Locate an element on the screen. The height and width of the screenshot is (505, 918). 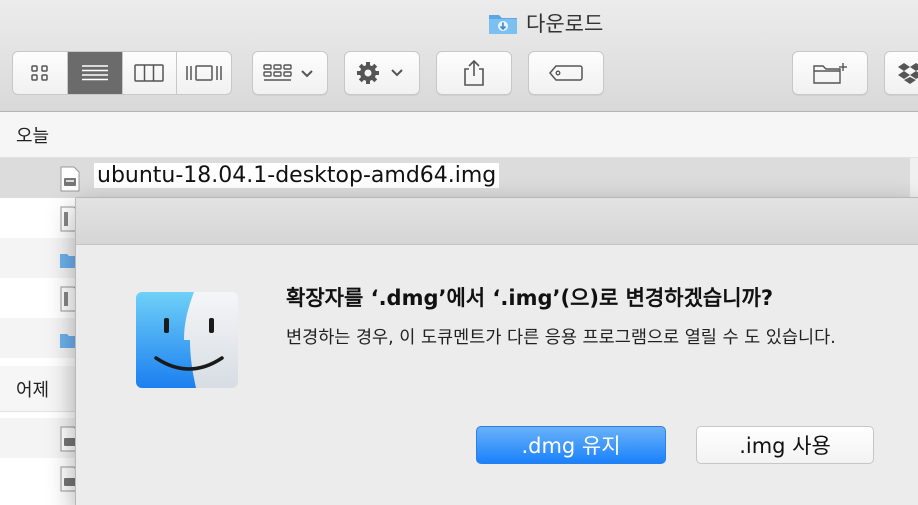
section-header-today: 오늘 is located at coordinates (459, 135).